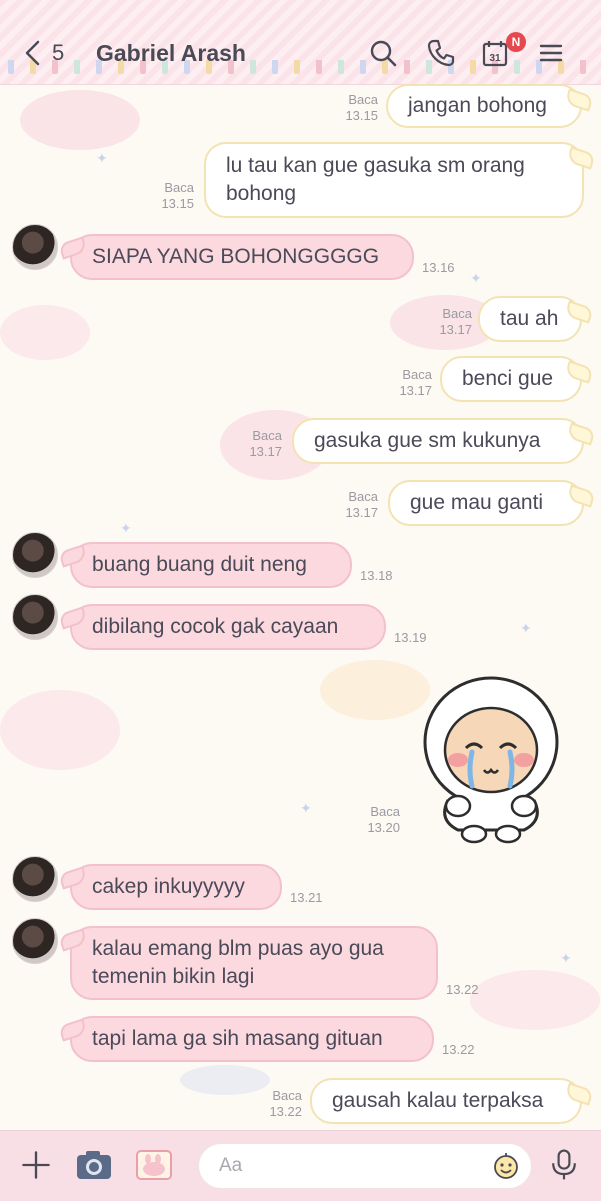 The height and width of the screenshot is (1201, 601). I want to click on crying-white-hood-sticker, so click(491, 758).